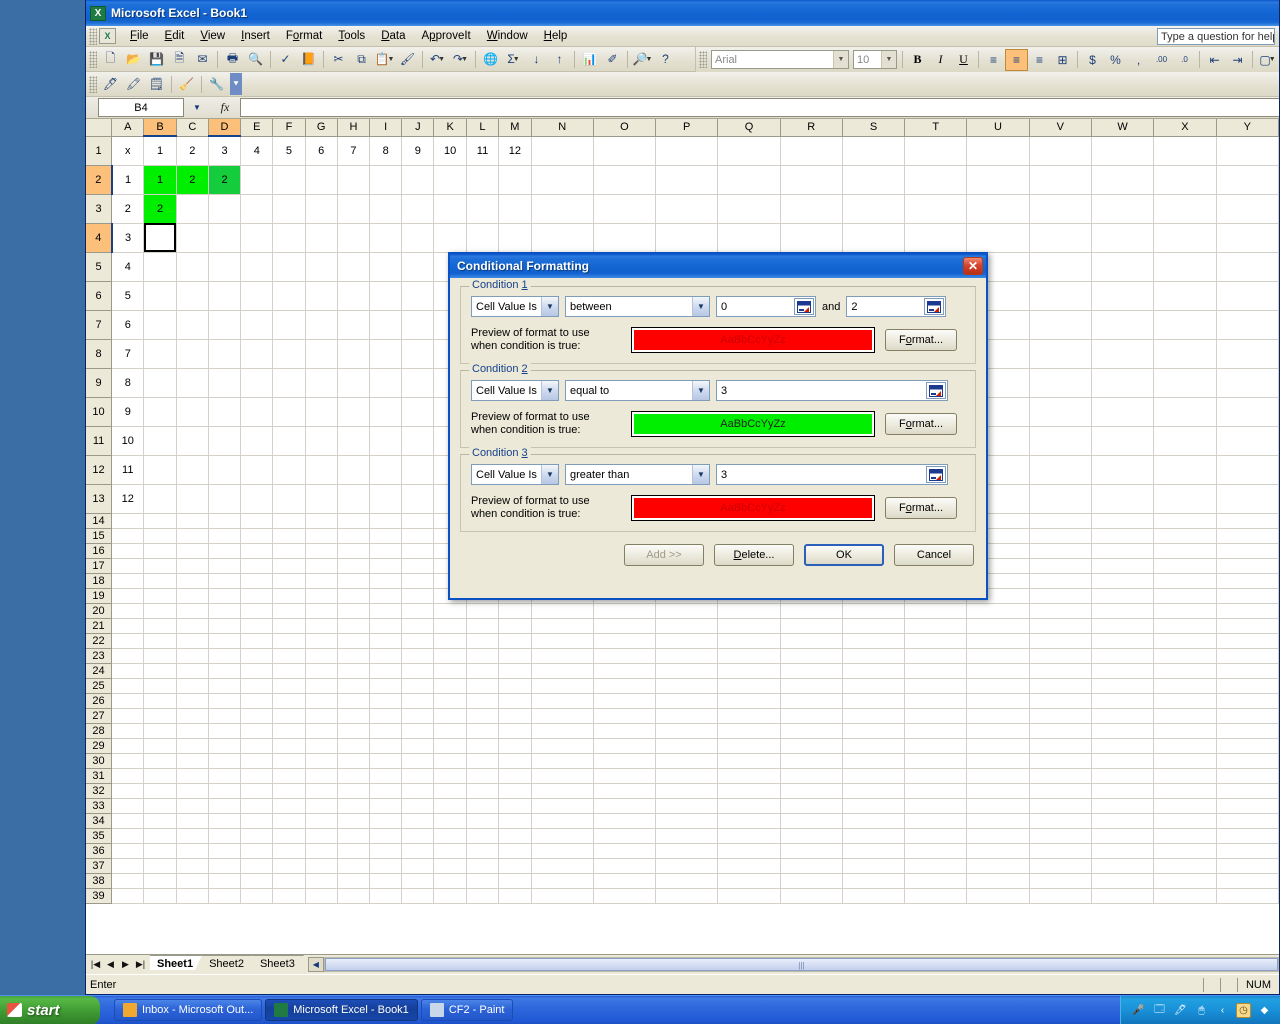 The width and height of the screenshot is (1280, 1024). I want to click on cell-q28, so click(749, 731).